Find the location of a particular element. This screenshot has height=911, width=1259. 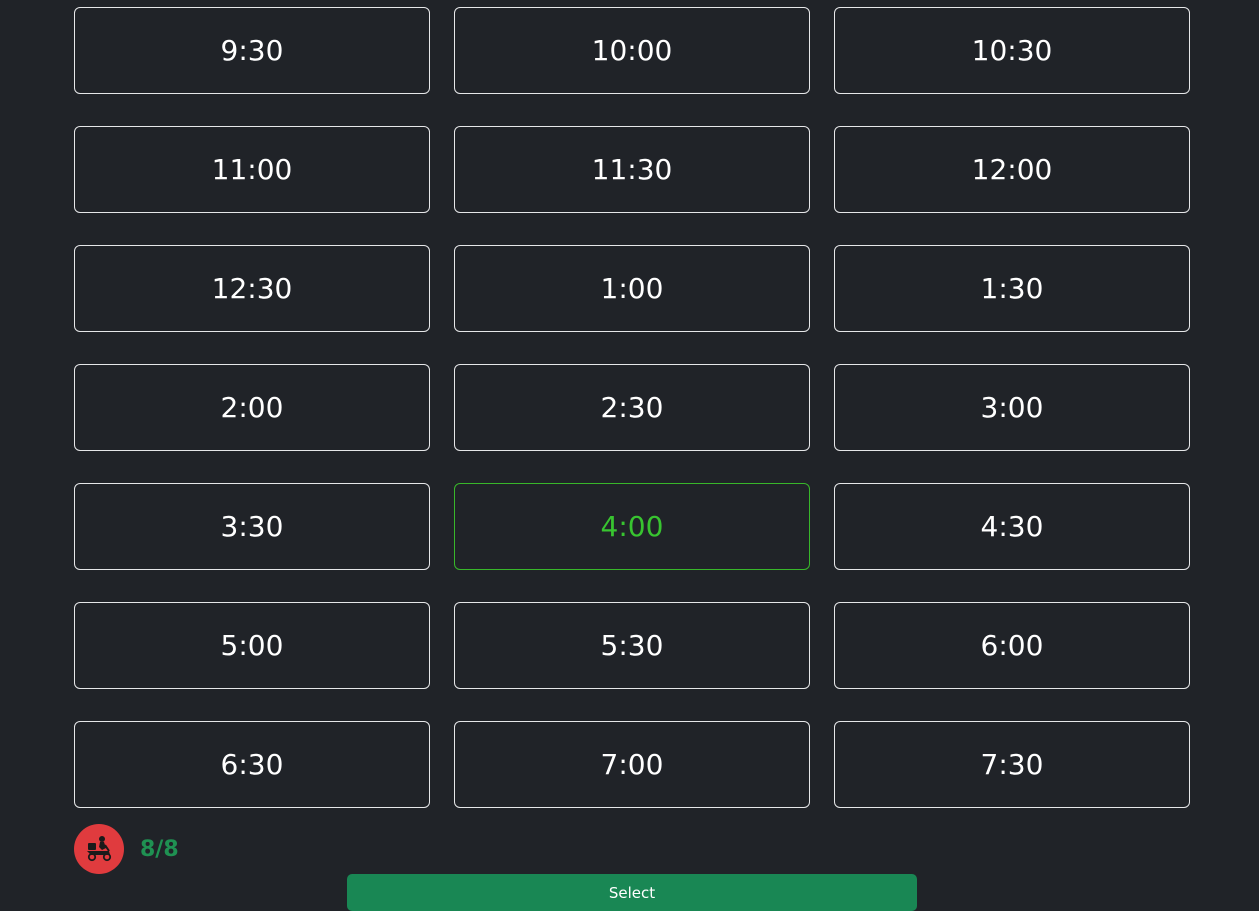

time-slot-button: 11:00 is located at coordinates (252, 169).